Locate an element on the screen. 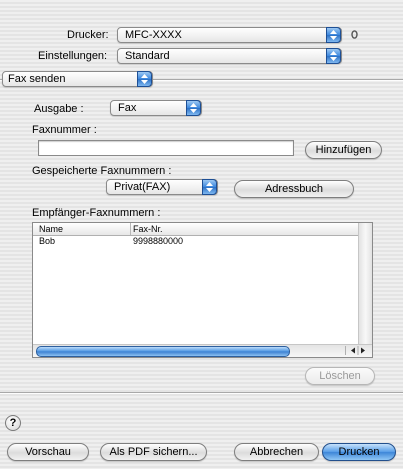 This screenshot has height=469, width=403. scrollbar-thumb is located at coordinates (163, 351).